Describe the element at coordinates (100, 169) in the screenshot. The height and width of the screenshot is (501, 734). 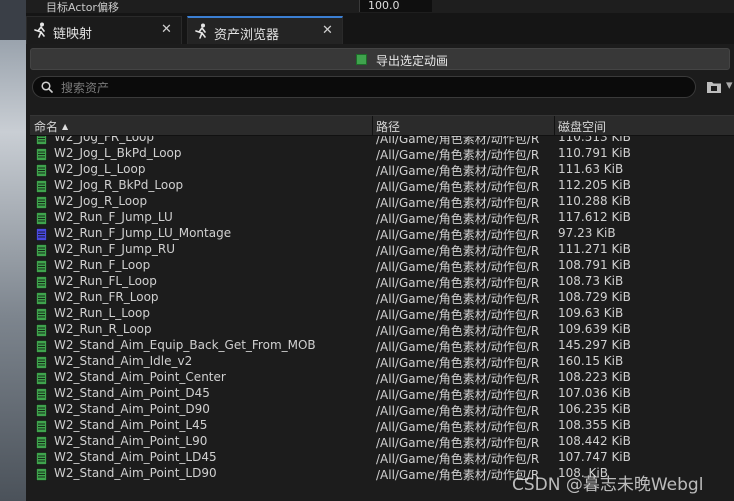
I see `asset-name: W2_Jog_L_Loop` at that location.